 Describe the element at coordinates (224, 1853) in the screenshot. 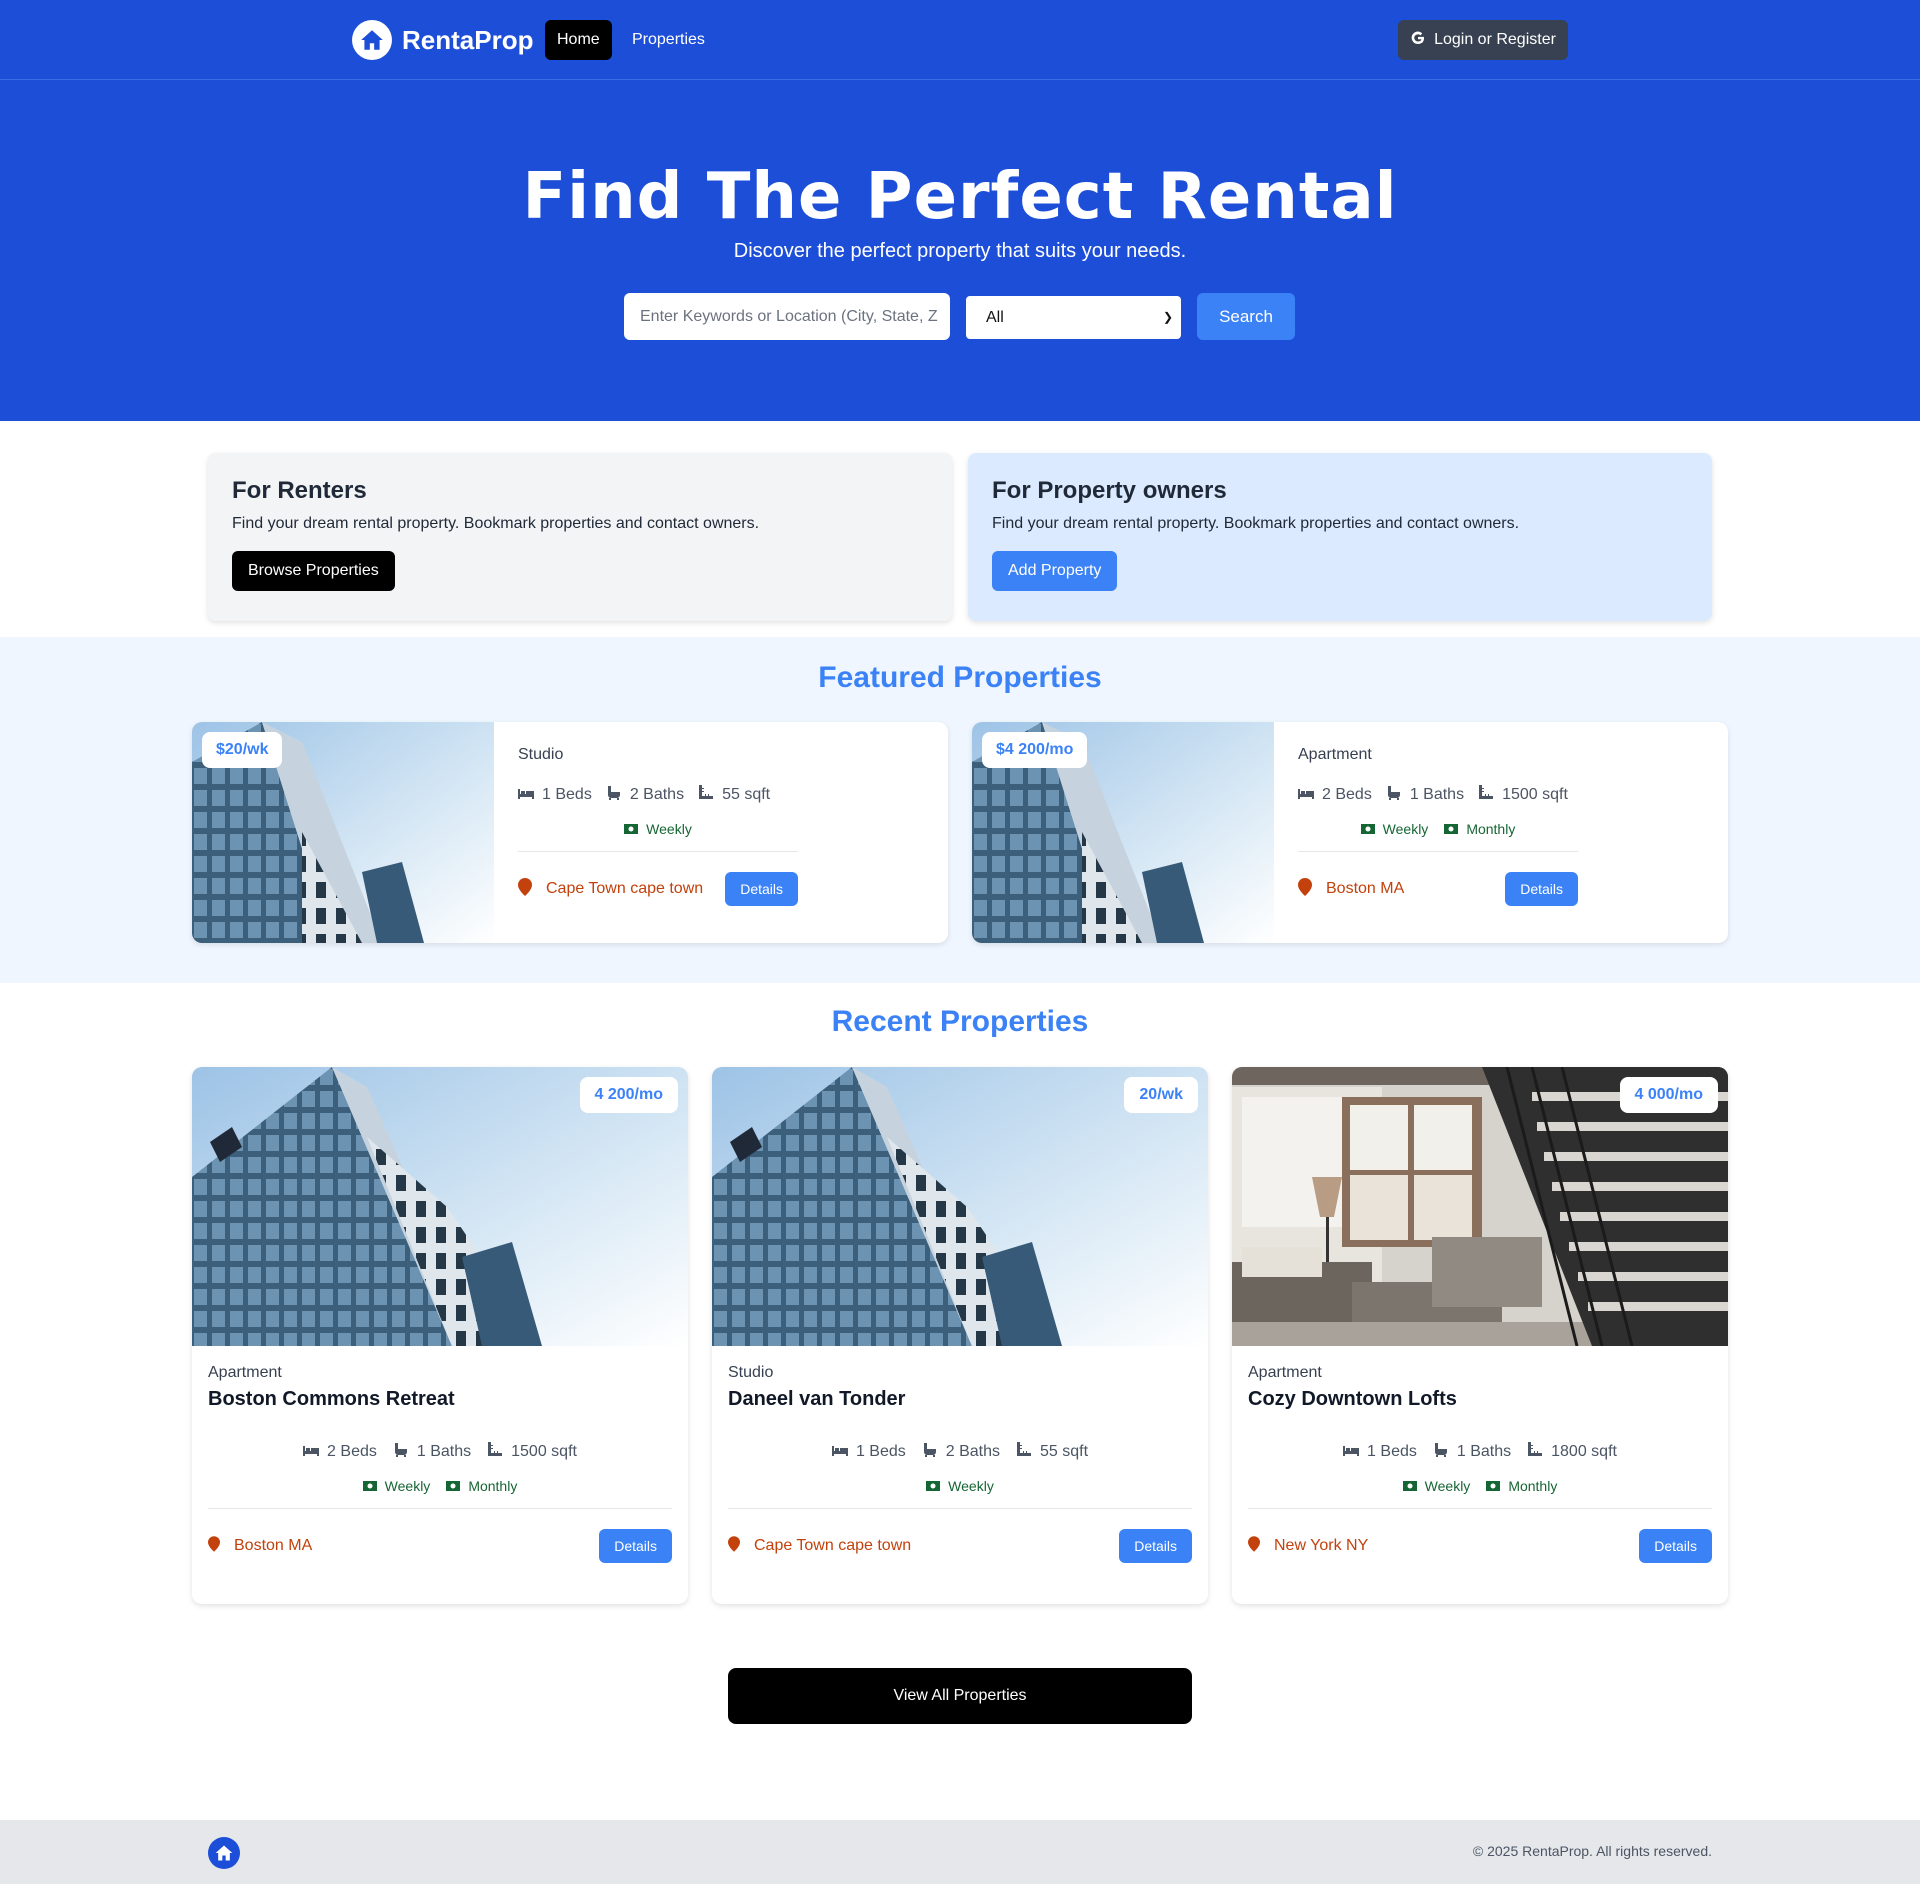

I see `house-icon` at that location.